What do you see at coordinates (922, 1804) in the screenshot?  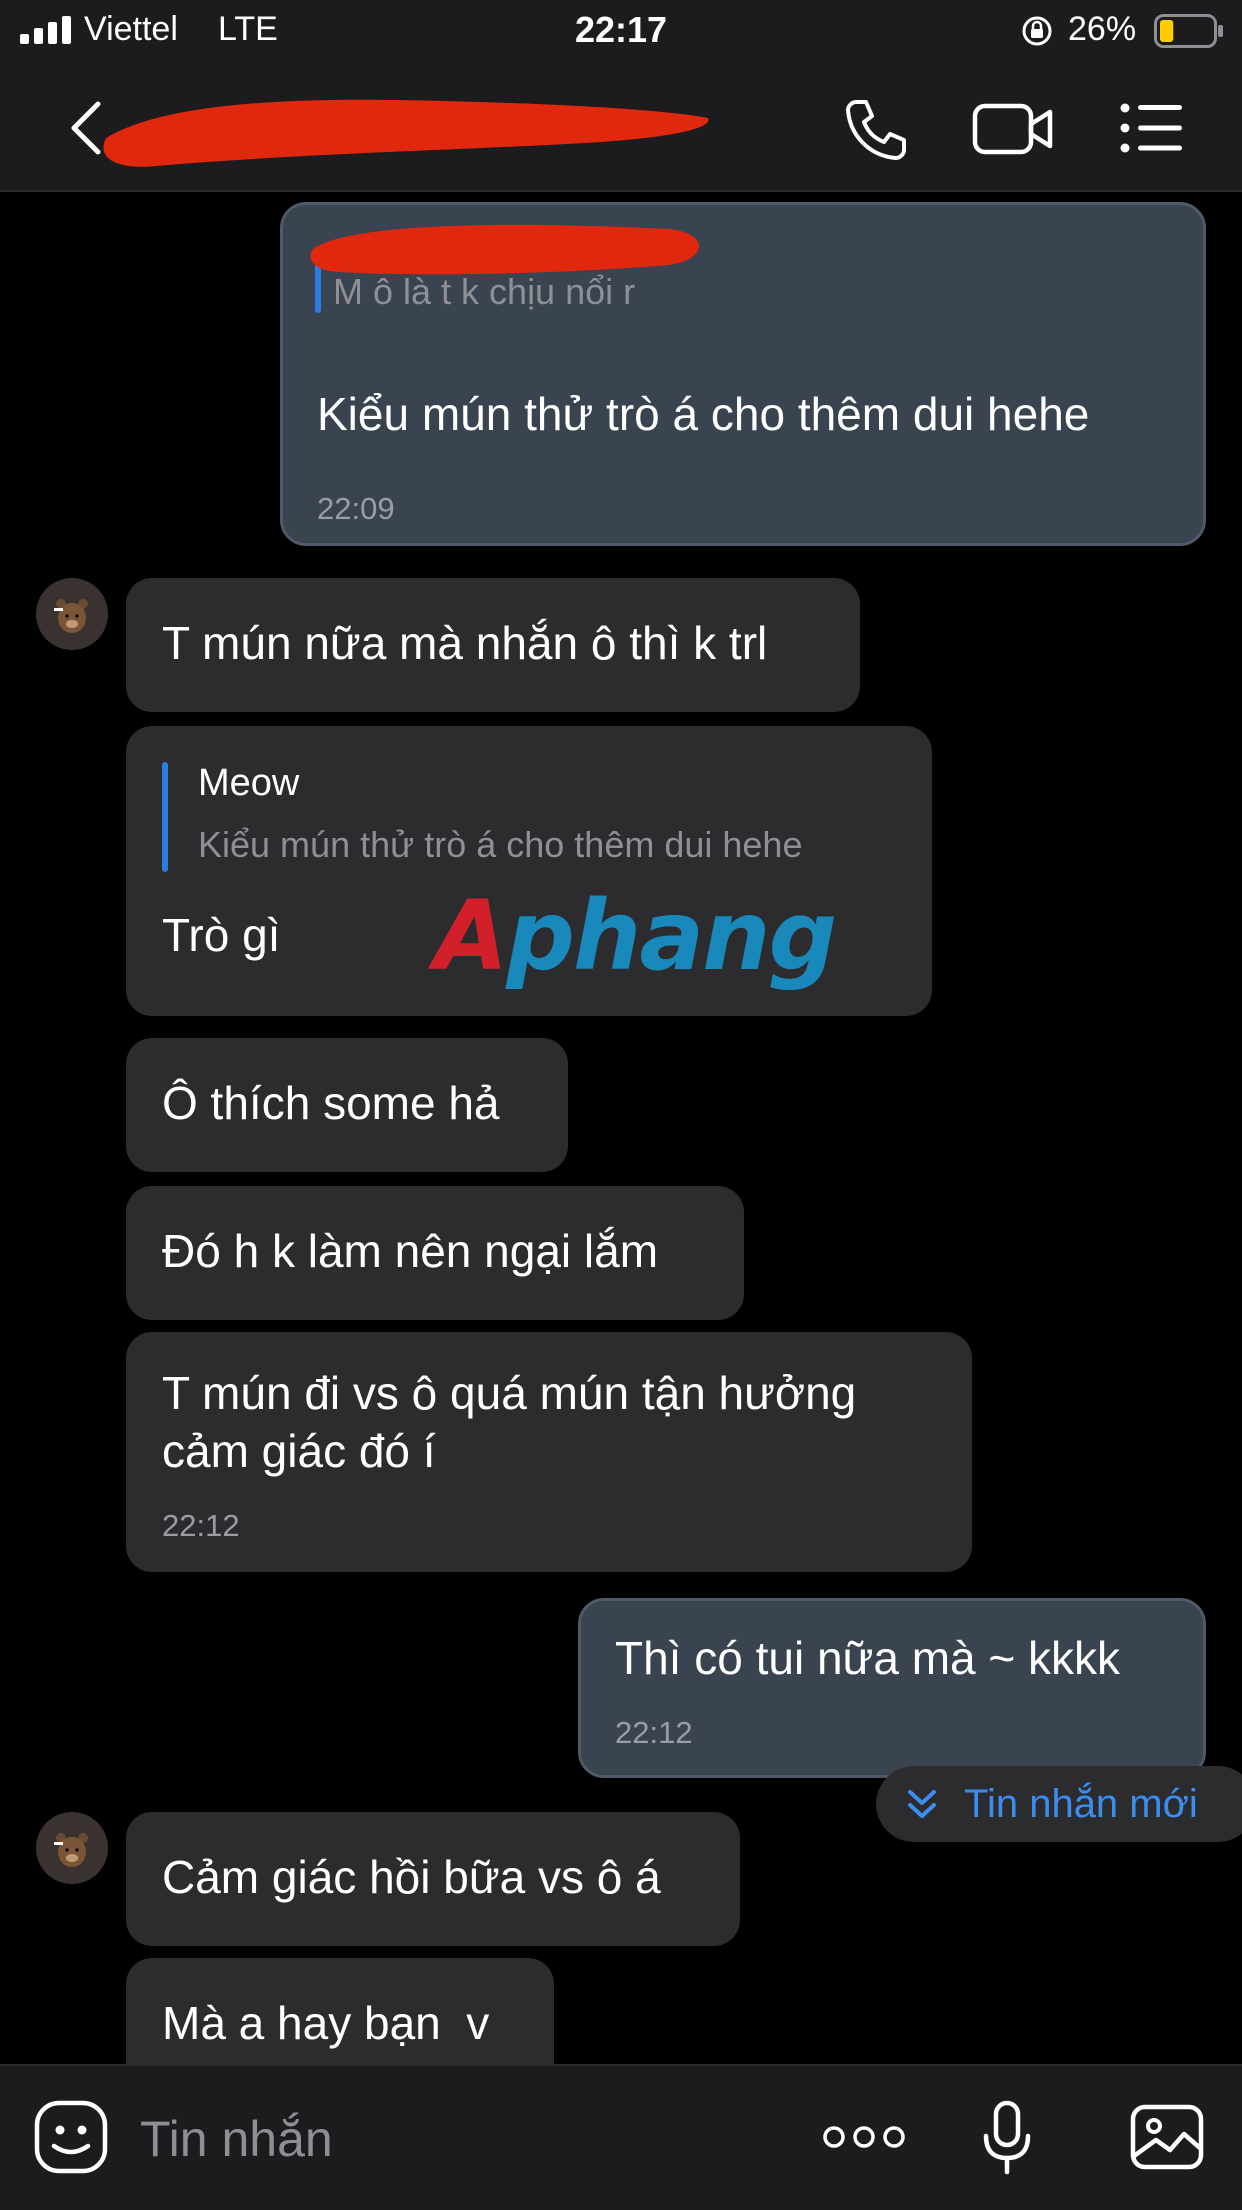 I see `double-chevron-down-icon` at bounding box center [922, 1804].